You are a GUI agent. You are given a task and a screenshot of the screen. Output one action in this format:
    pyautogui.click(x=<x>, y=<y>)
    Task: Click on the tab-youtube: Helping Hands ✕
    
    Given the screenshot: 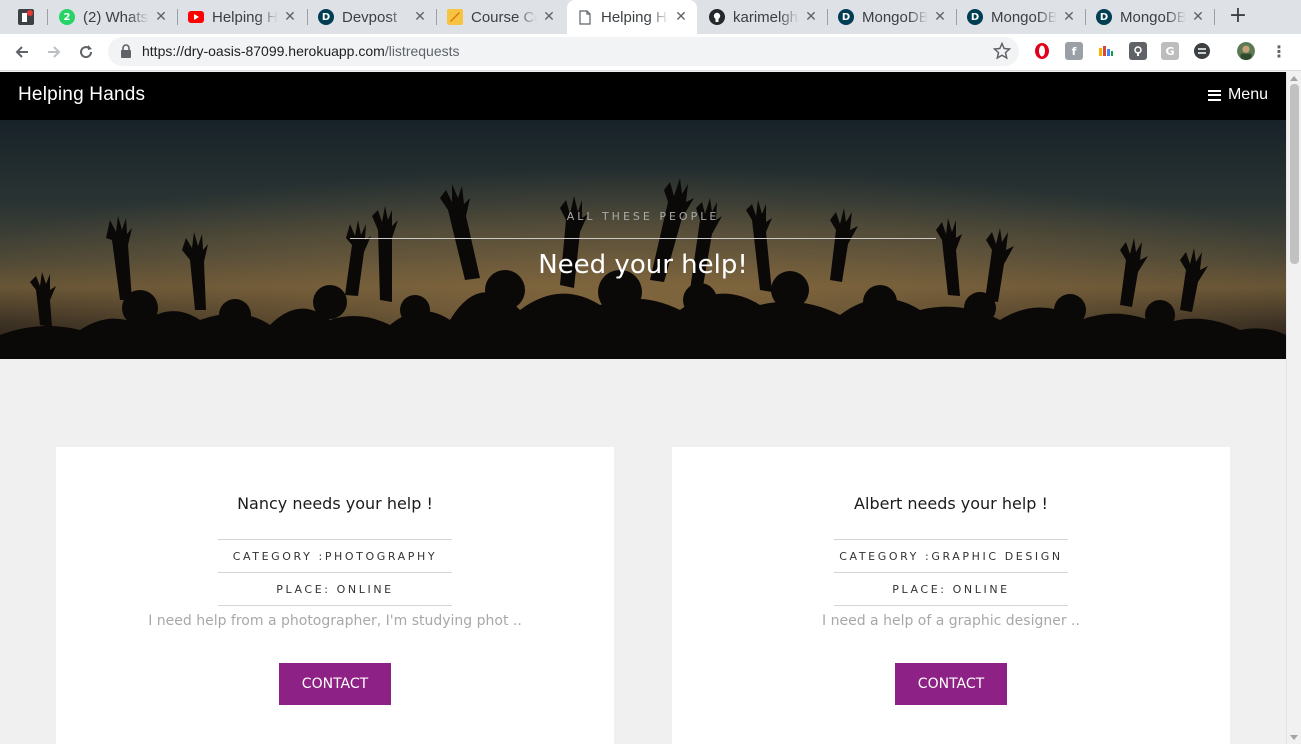 What is the action you would take?
    pyautogui.click(x=242, y=17)
    